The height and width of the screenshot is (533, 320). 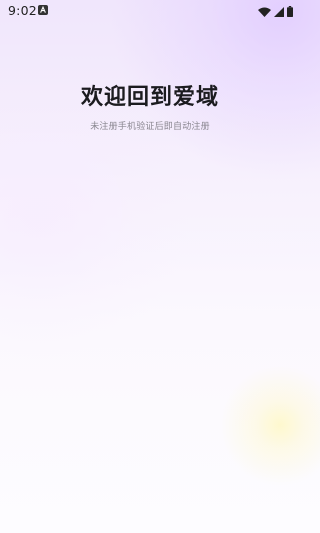 What do you see at coordinates (22, 10) in the screenshot?
I see `status-time: 9:02` at bounding box center [22, 10].